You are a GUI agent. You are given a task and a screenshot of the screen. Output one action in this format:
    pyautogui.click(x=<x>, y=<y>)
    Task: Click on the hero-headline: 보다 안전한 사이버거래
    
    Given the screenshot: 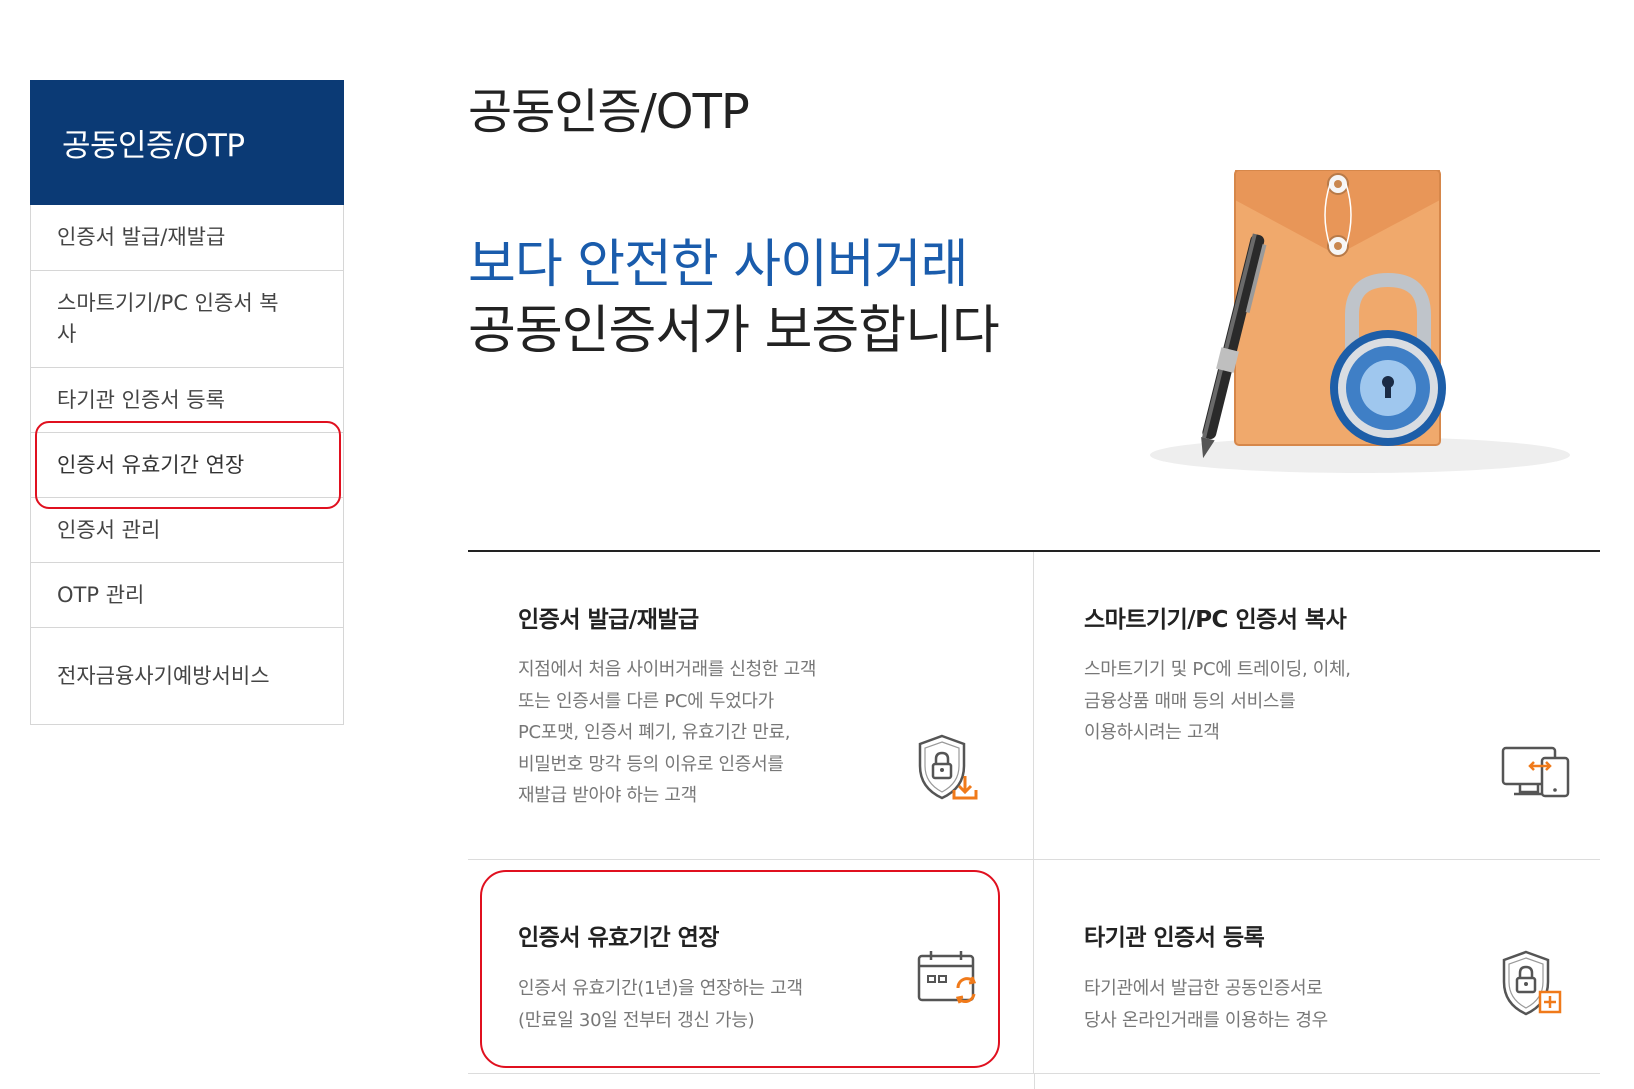 What is the action you would take?
    pyautogui.click(x=718, y=265)
    